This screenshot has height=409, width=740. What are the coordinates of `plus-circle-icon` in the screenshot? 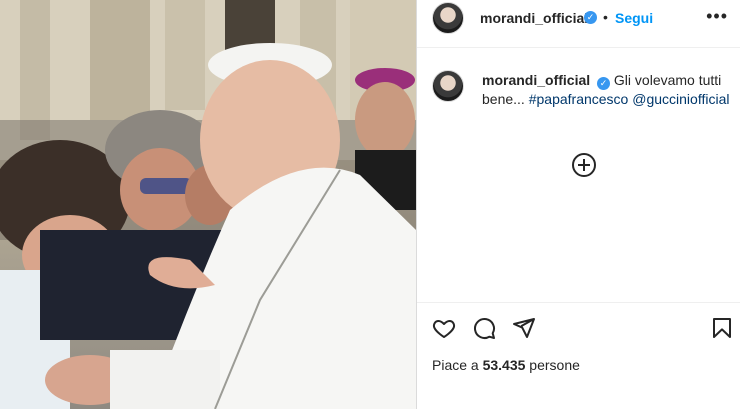 It's located at (584, 165).